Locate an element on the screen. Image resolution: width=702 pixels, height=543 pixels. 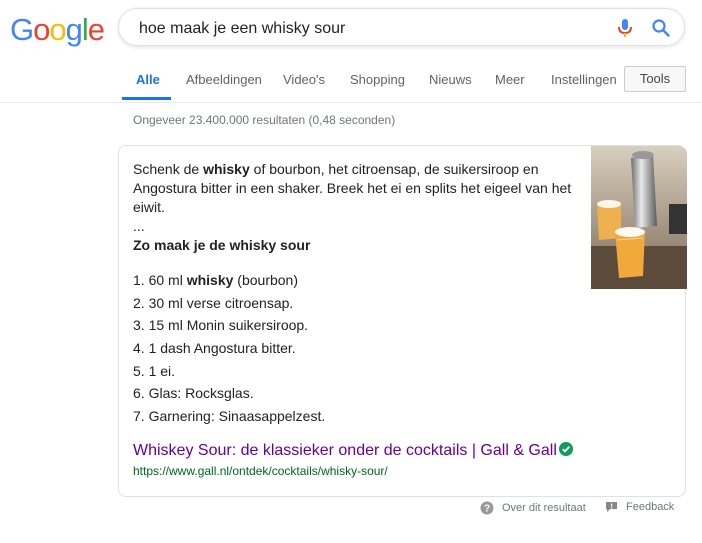
about-result-link: ? Over dit resultaat is located at coordinates (533, 508).